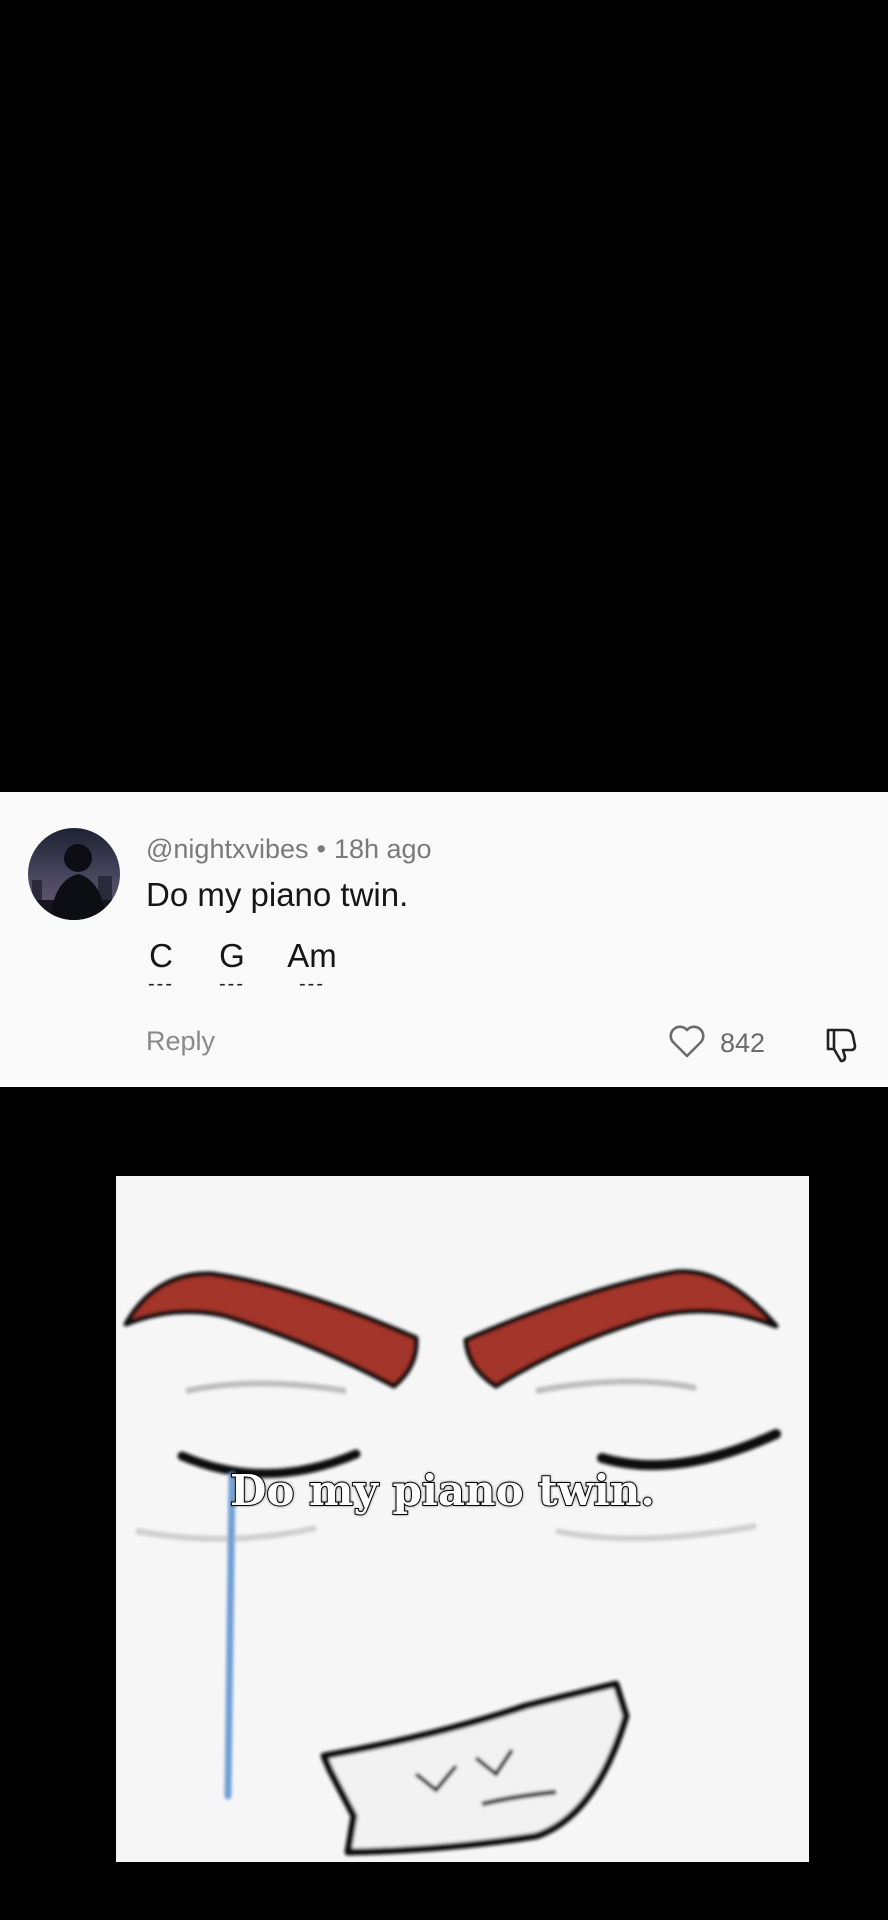  I want to click on comment-meta: @nightxvibes • 18h ago, so click(289, 849).